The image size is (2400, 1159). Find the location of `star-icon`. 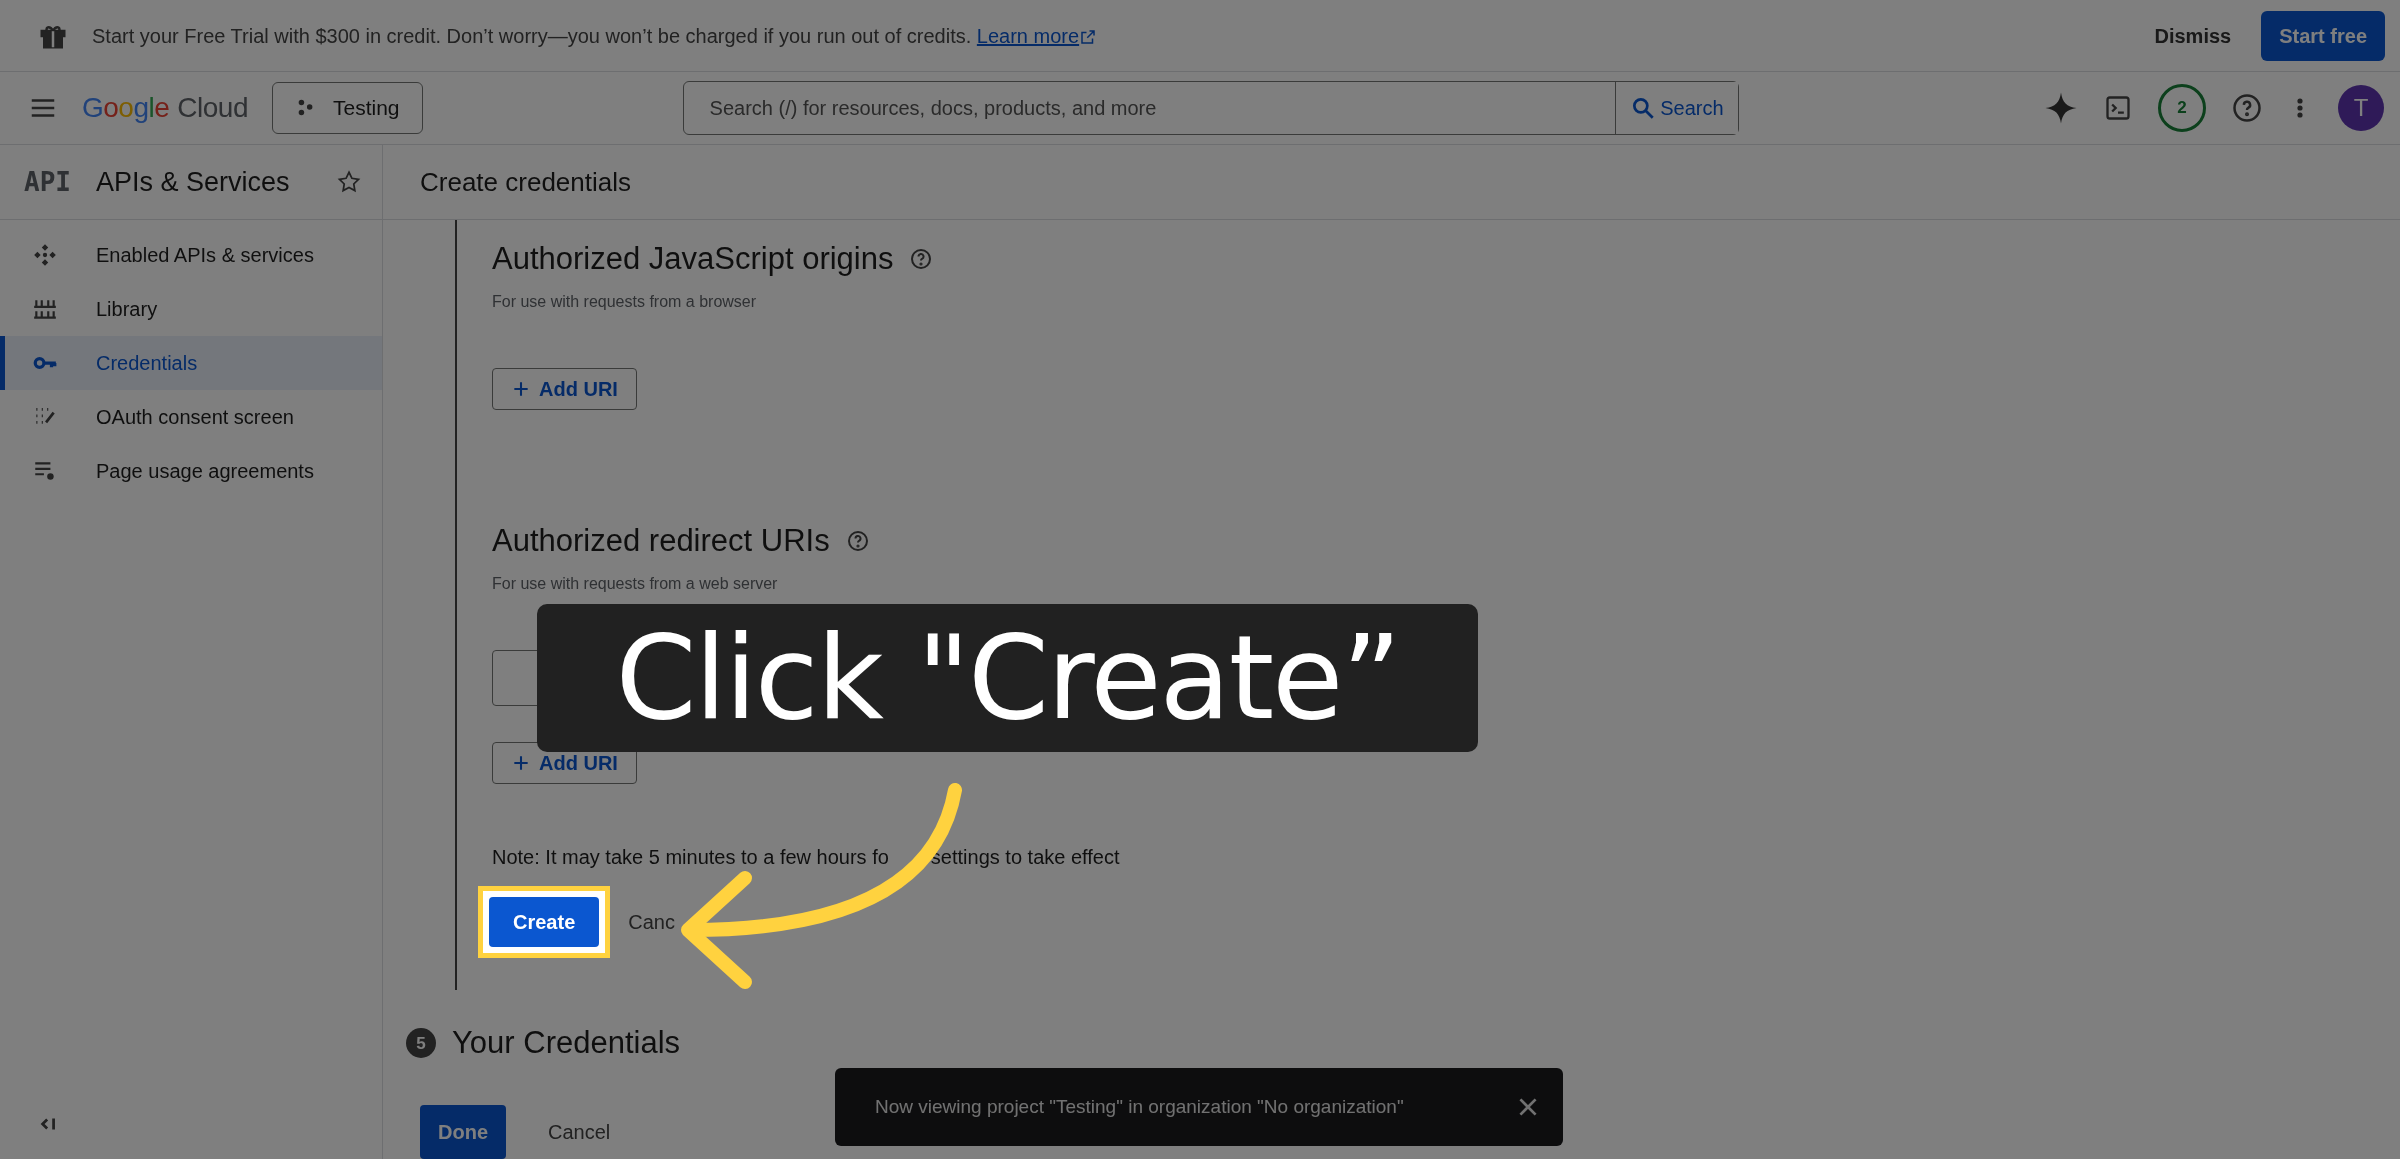

star-icon is located at coordinates (349, 182).